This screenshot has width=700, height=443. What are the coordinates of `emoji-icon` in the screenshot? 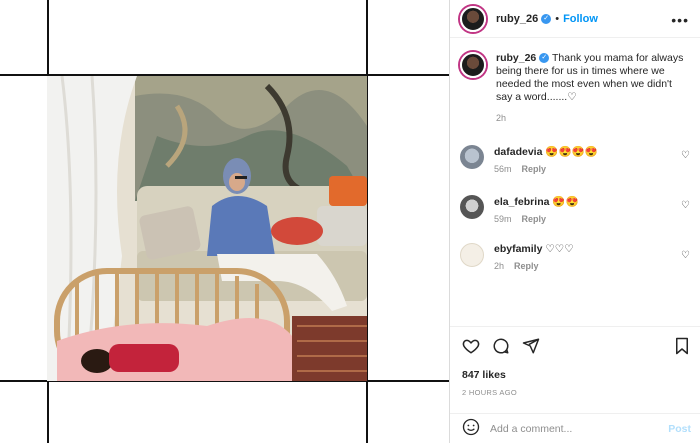 It's located at (471, 429).